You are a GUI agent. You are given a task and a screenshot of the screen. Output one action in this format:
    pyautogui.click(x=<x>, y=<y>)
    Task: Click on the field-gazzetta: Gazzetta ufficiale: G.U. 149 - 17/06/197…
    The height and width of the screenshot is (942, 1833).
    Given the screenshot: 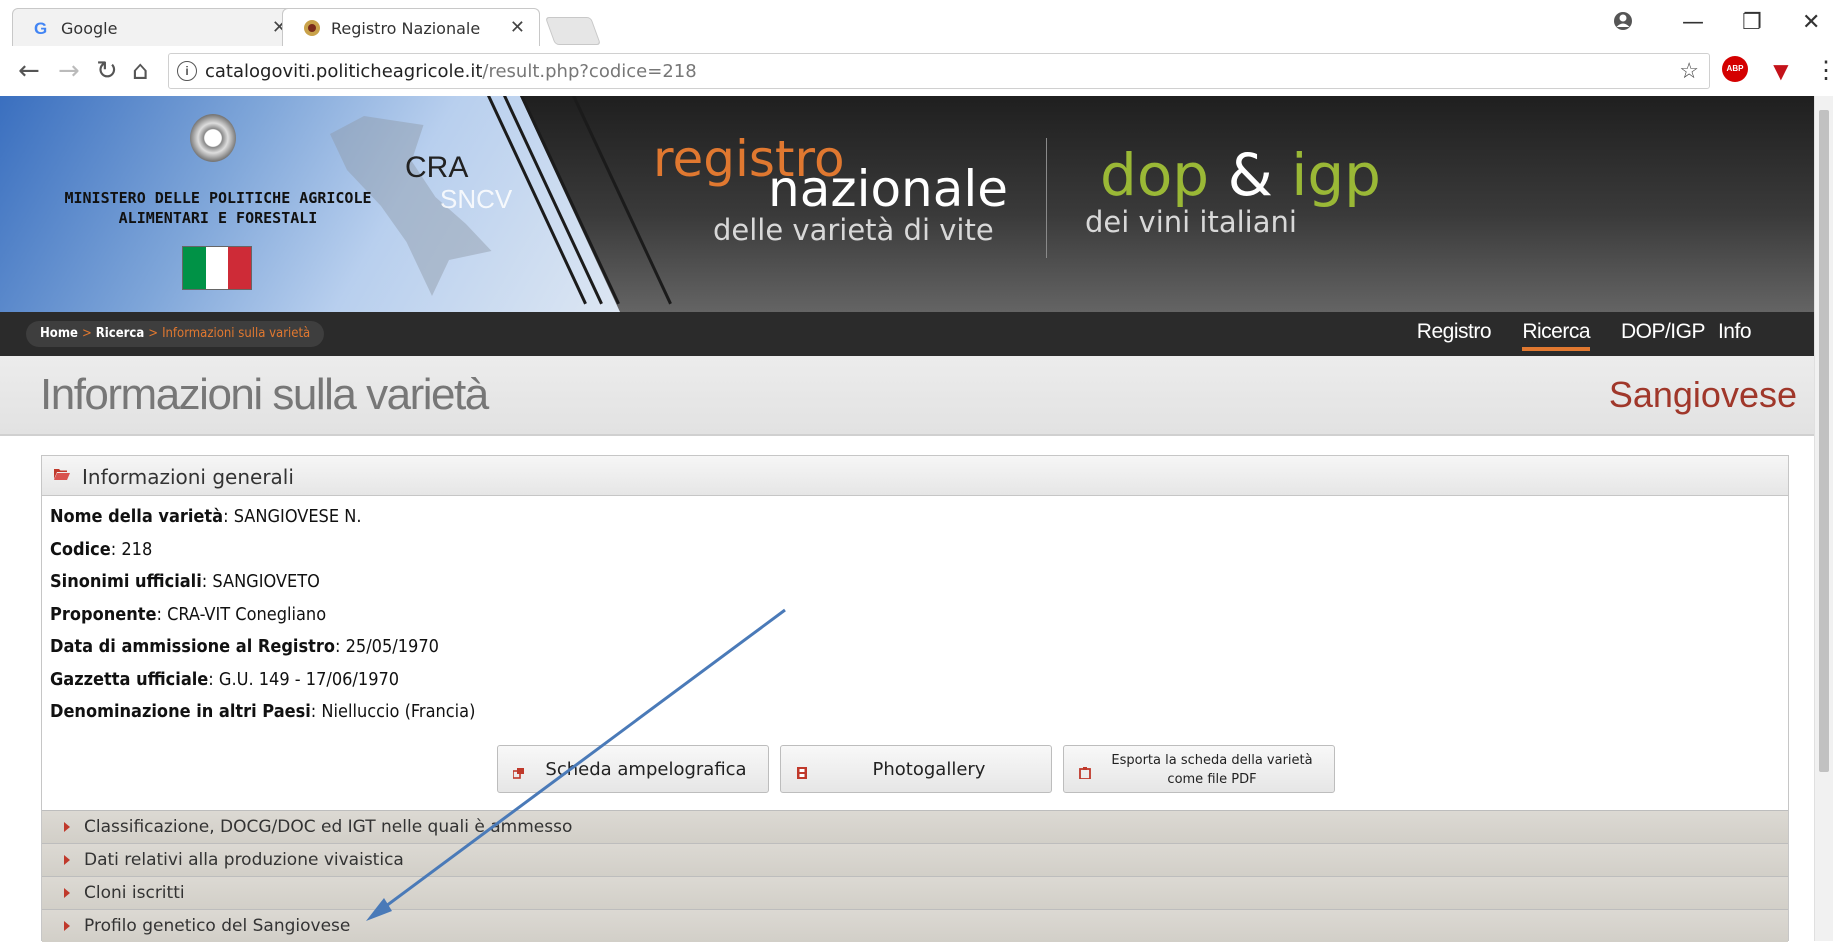 What is the action you would take?
    pyautogui.click(x=225, y=679)
    